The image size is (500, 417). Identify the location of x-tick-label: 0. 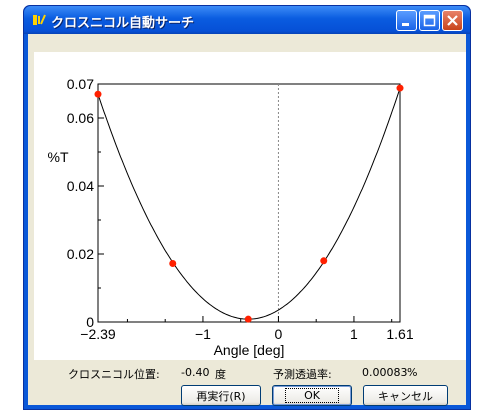
(279, 334).